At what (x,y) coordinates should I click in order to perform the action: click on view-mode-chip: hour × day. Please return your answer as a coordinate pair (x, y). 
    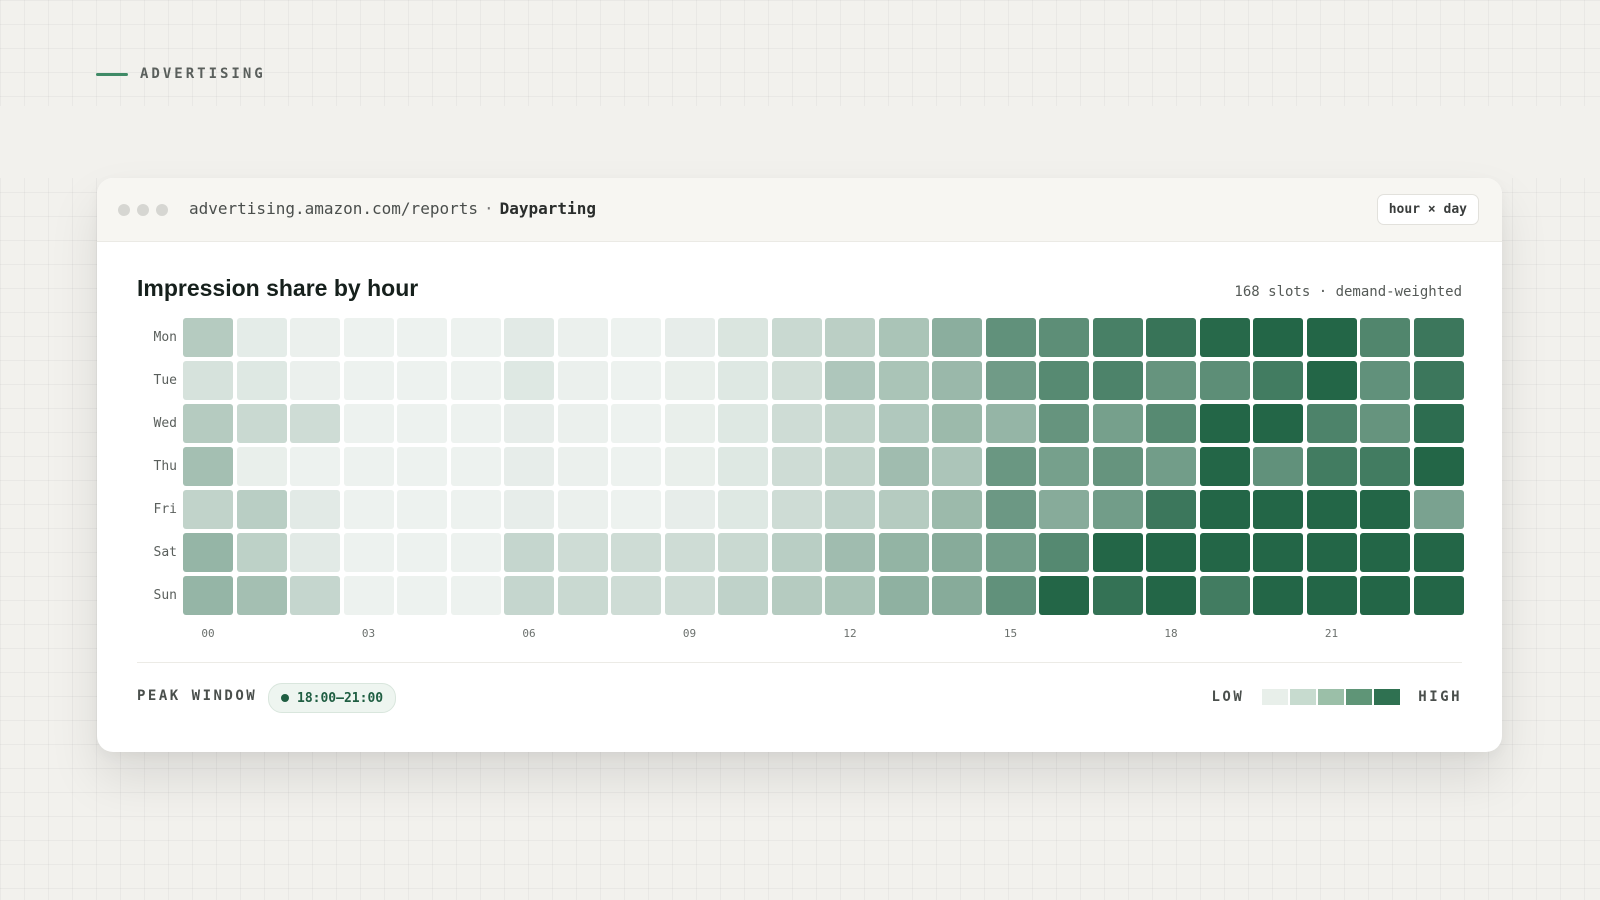
    Looking at the image, I should click on (1427, 209).